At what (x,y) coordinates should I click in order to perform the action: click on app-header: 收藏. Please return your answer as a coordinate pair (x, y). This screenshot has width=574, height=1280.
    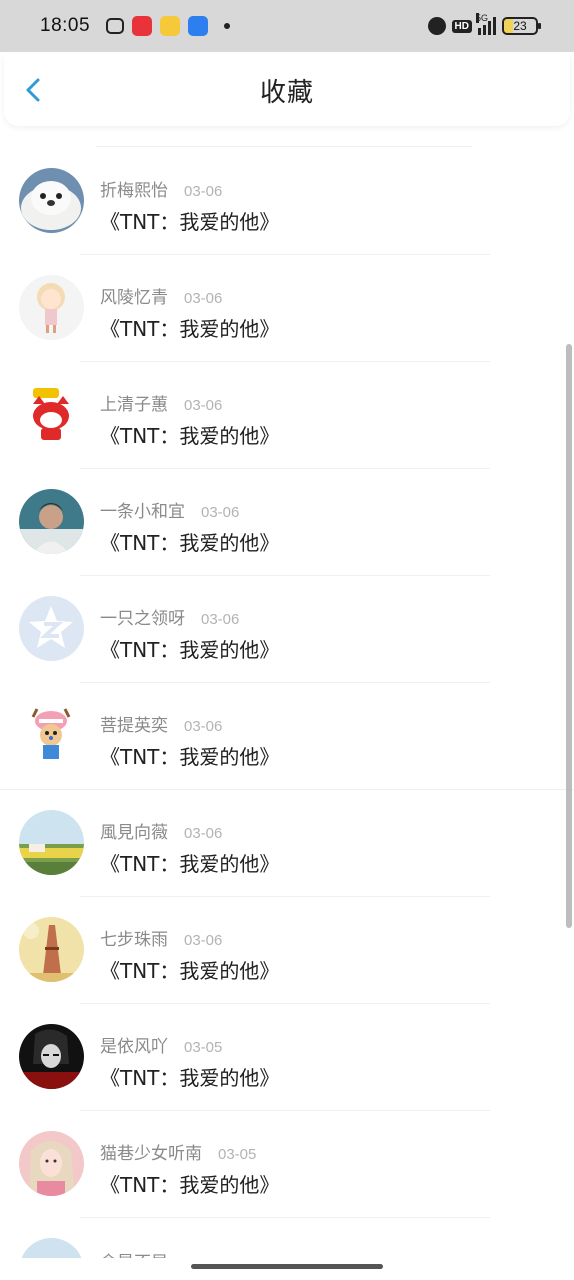
    Looking at the image, I should click on (287, 90).